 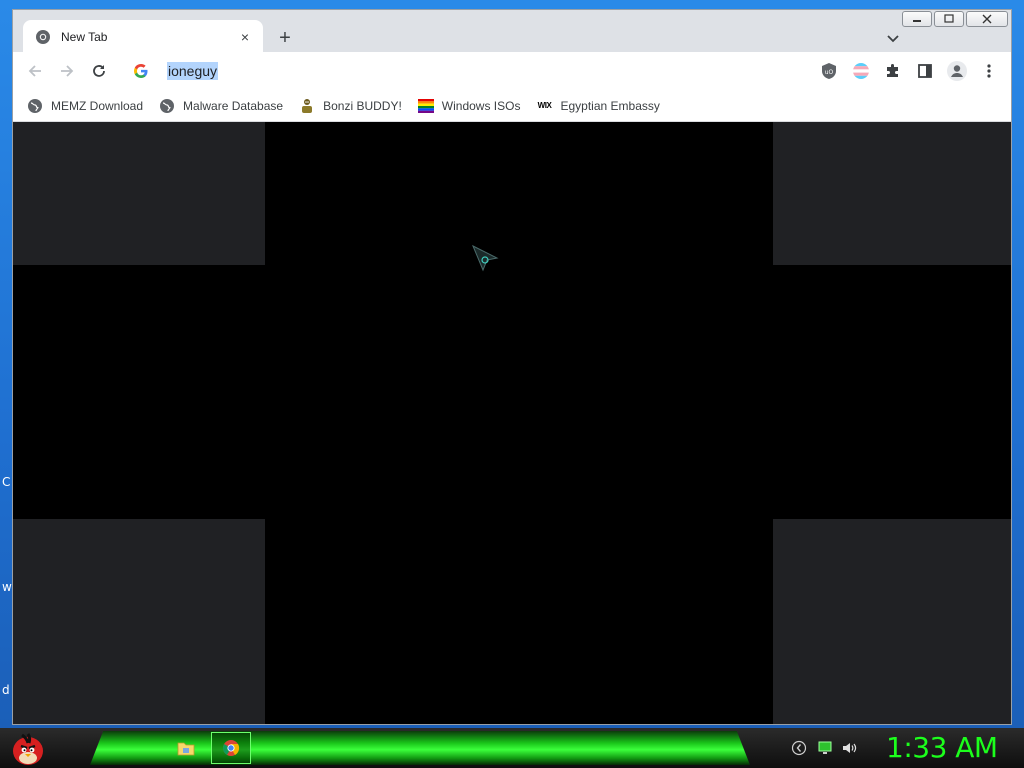 I want to click on close-window-button, so click(x=987, y=19).